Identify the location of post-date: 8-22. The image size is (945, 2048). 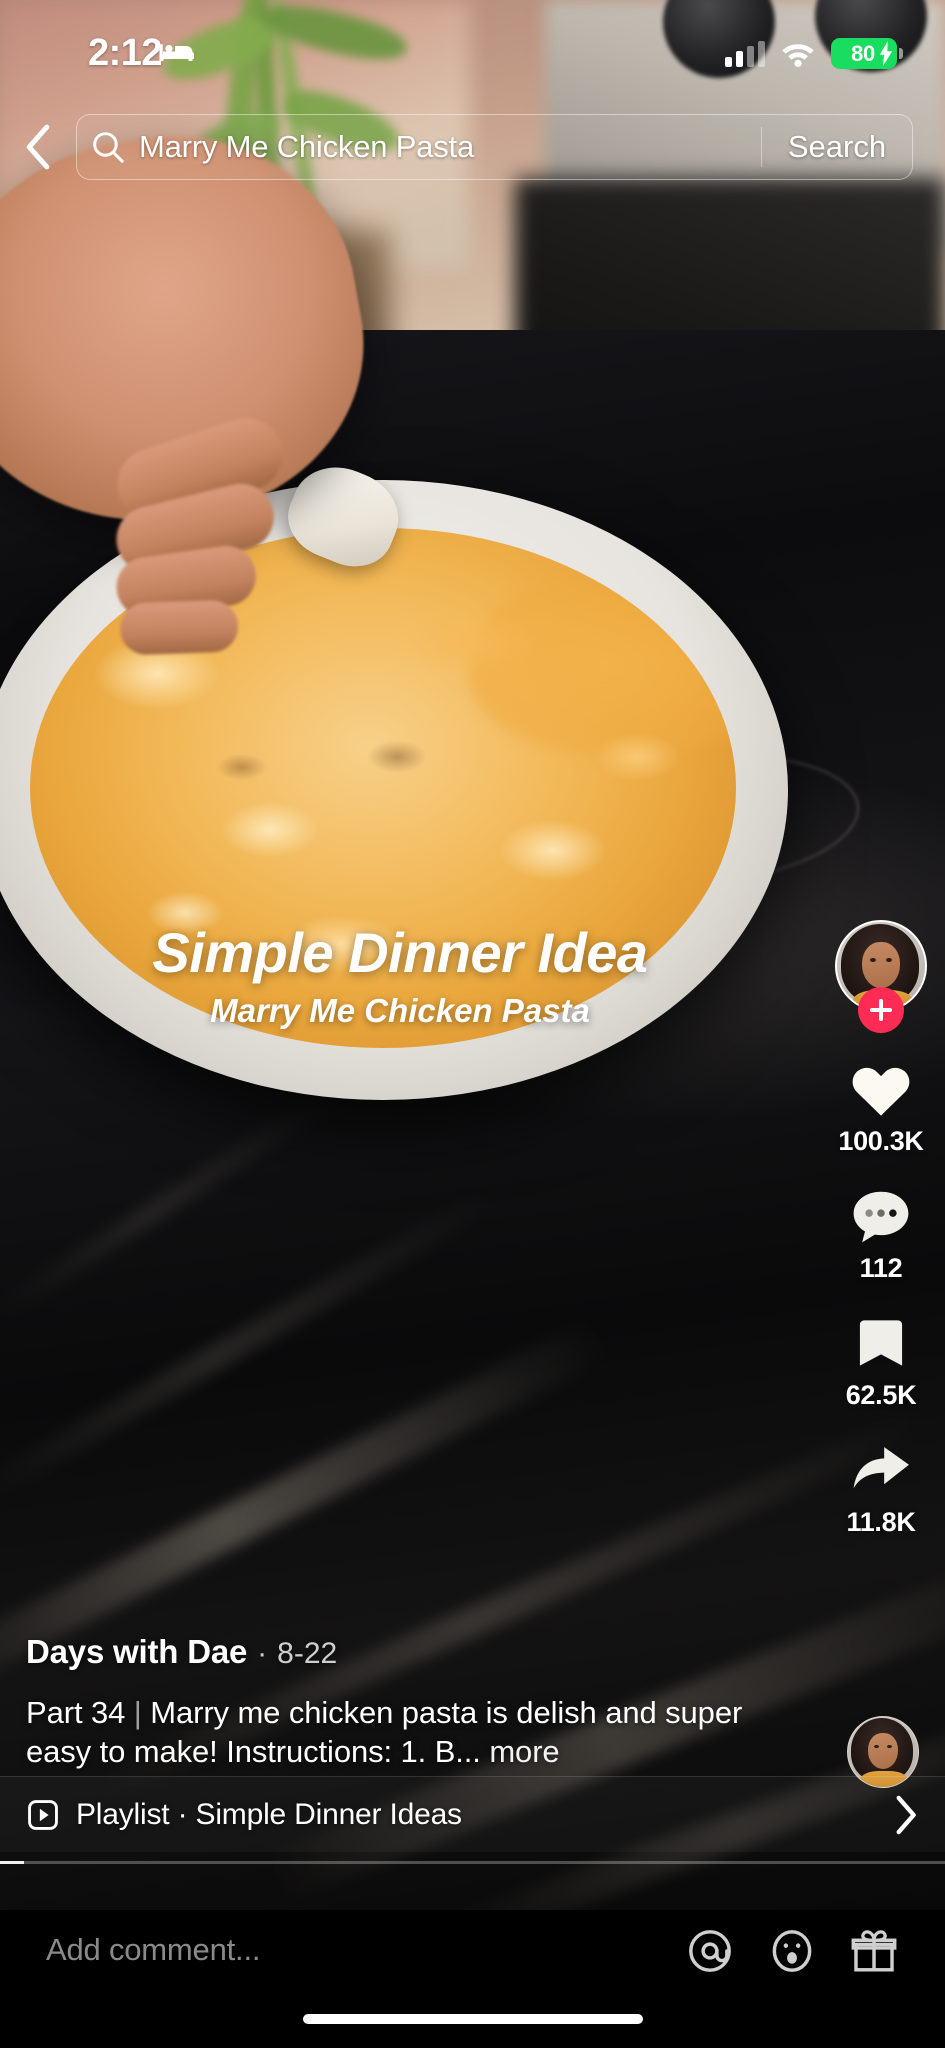
(307, 1653).